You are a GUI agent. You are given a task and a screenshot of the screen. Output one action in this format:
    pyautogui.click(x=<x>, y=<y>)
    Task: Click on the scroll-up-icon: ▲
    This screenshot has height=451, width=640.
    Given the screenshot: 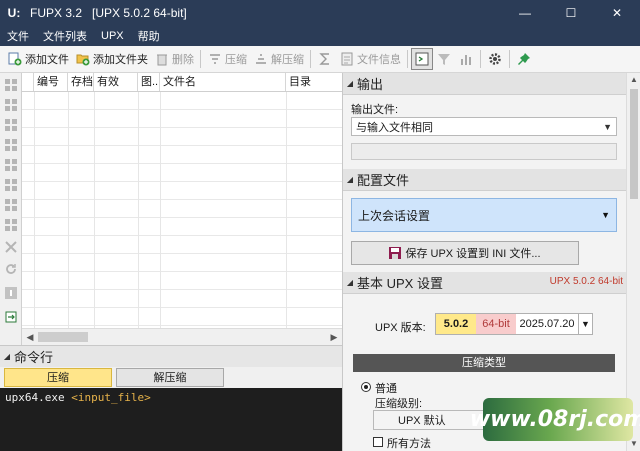 What is the action you would take?
    pyautogui.click(x=633, y=80)
    